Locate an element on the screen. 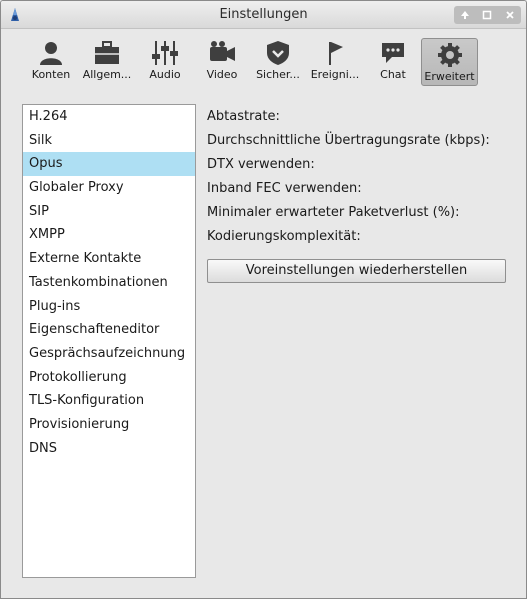 This screenshot has width=527, height=599. list-item-protokollierung: Protokollierung is located at coordinates (109, 378).